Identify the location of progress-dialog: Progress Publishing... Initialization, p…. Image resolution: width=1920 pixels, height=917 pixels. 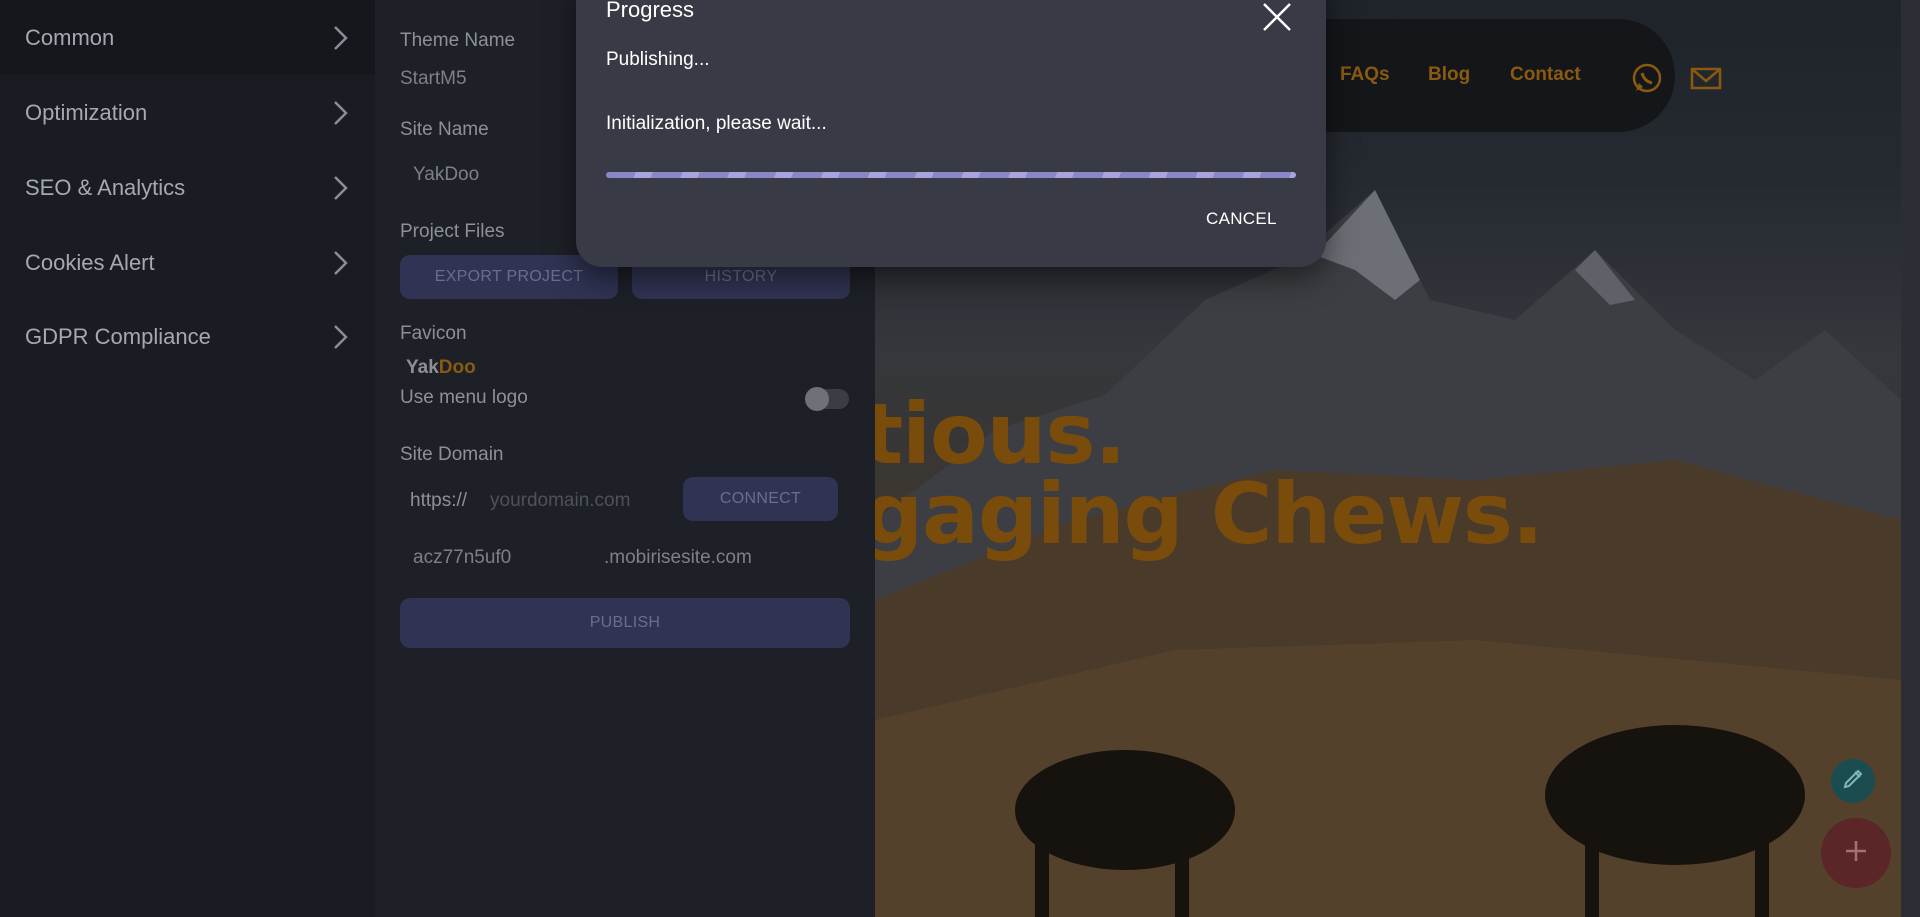
(951, 133).